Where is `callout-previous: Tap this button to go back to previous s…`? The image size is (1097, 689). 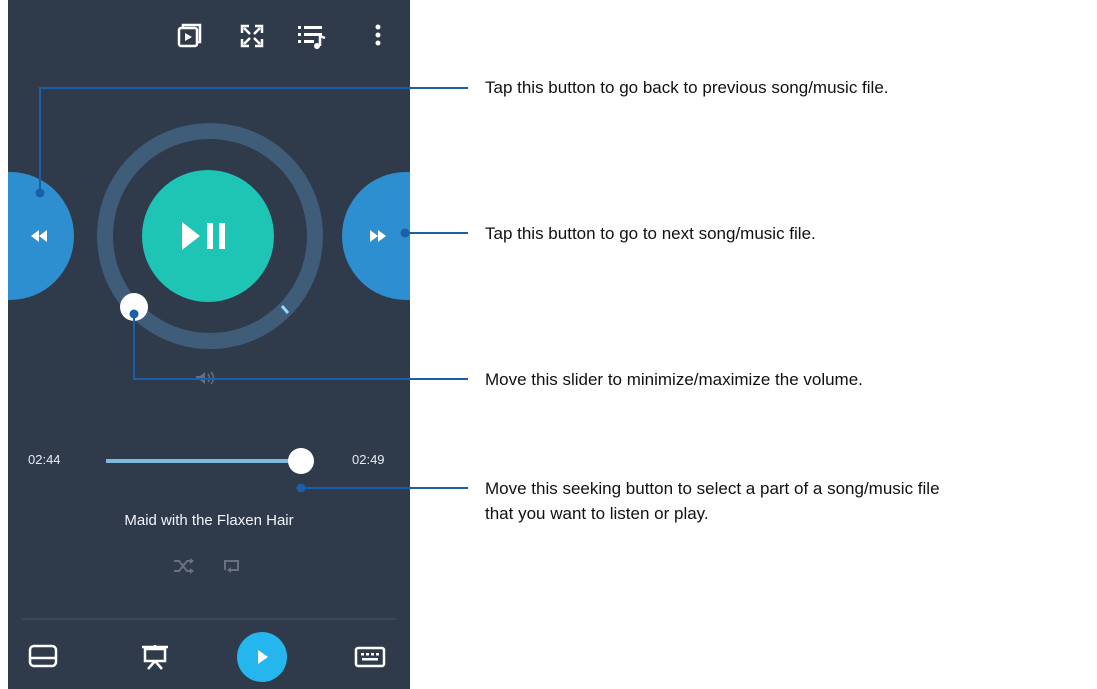 callout-previous: Tap this button to go back to previous s… is located at coordinates (687, 87).